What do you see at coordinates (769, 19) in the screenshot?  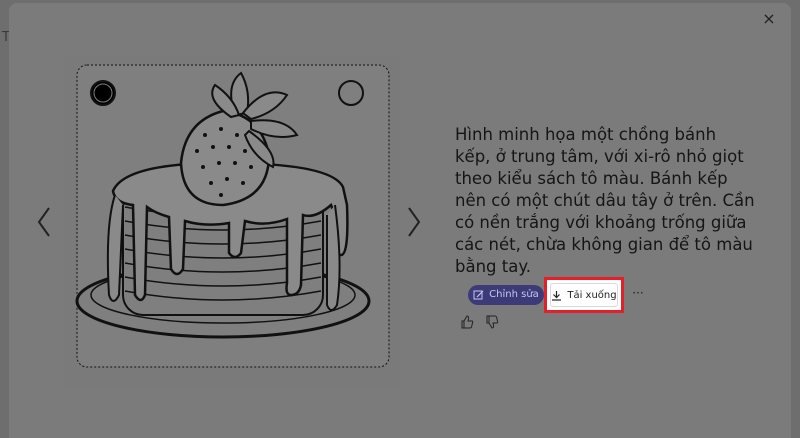 I see `close-icon: ×` at bounding box center [769, 19].